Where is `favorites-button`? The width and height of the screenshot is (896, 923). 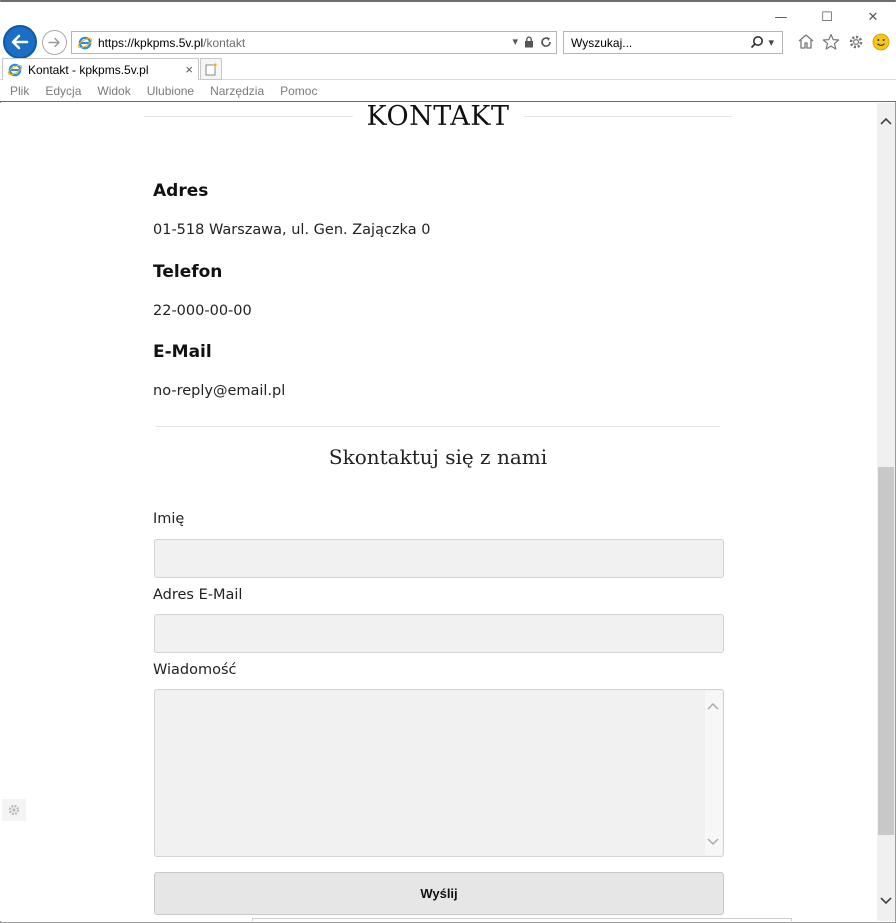
favorites-button is located at coordinates (830, 41).